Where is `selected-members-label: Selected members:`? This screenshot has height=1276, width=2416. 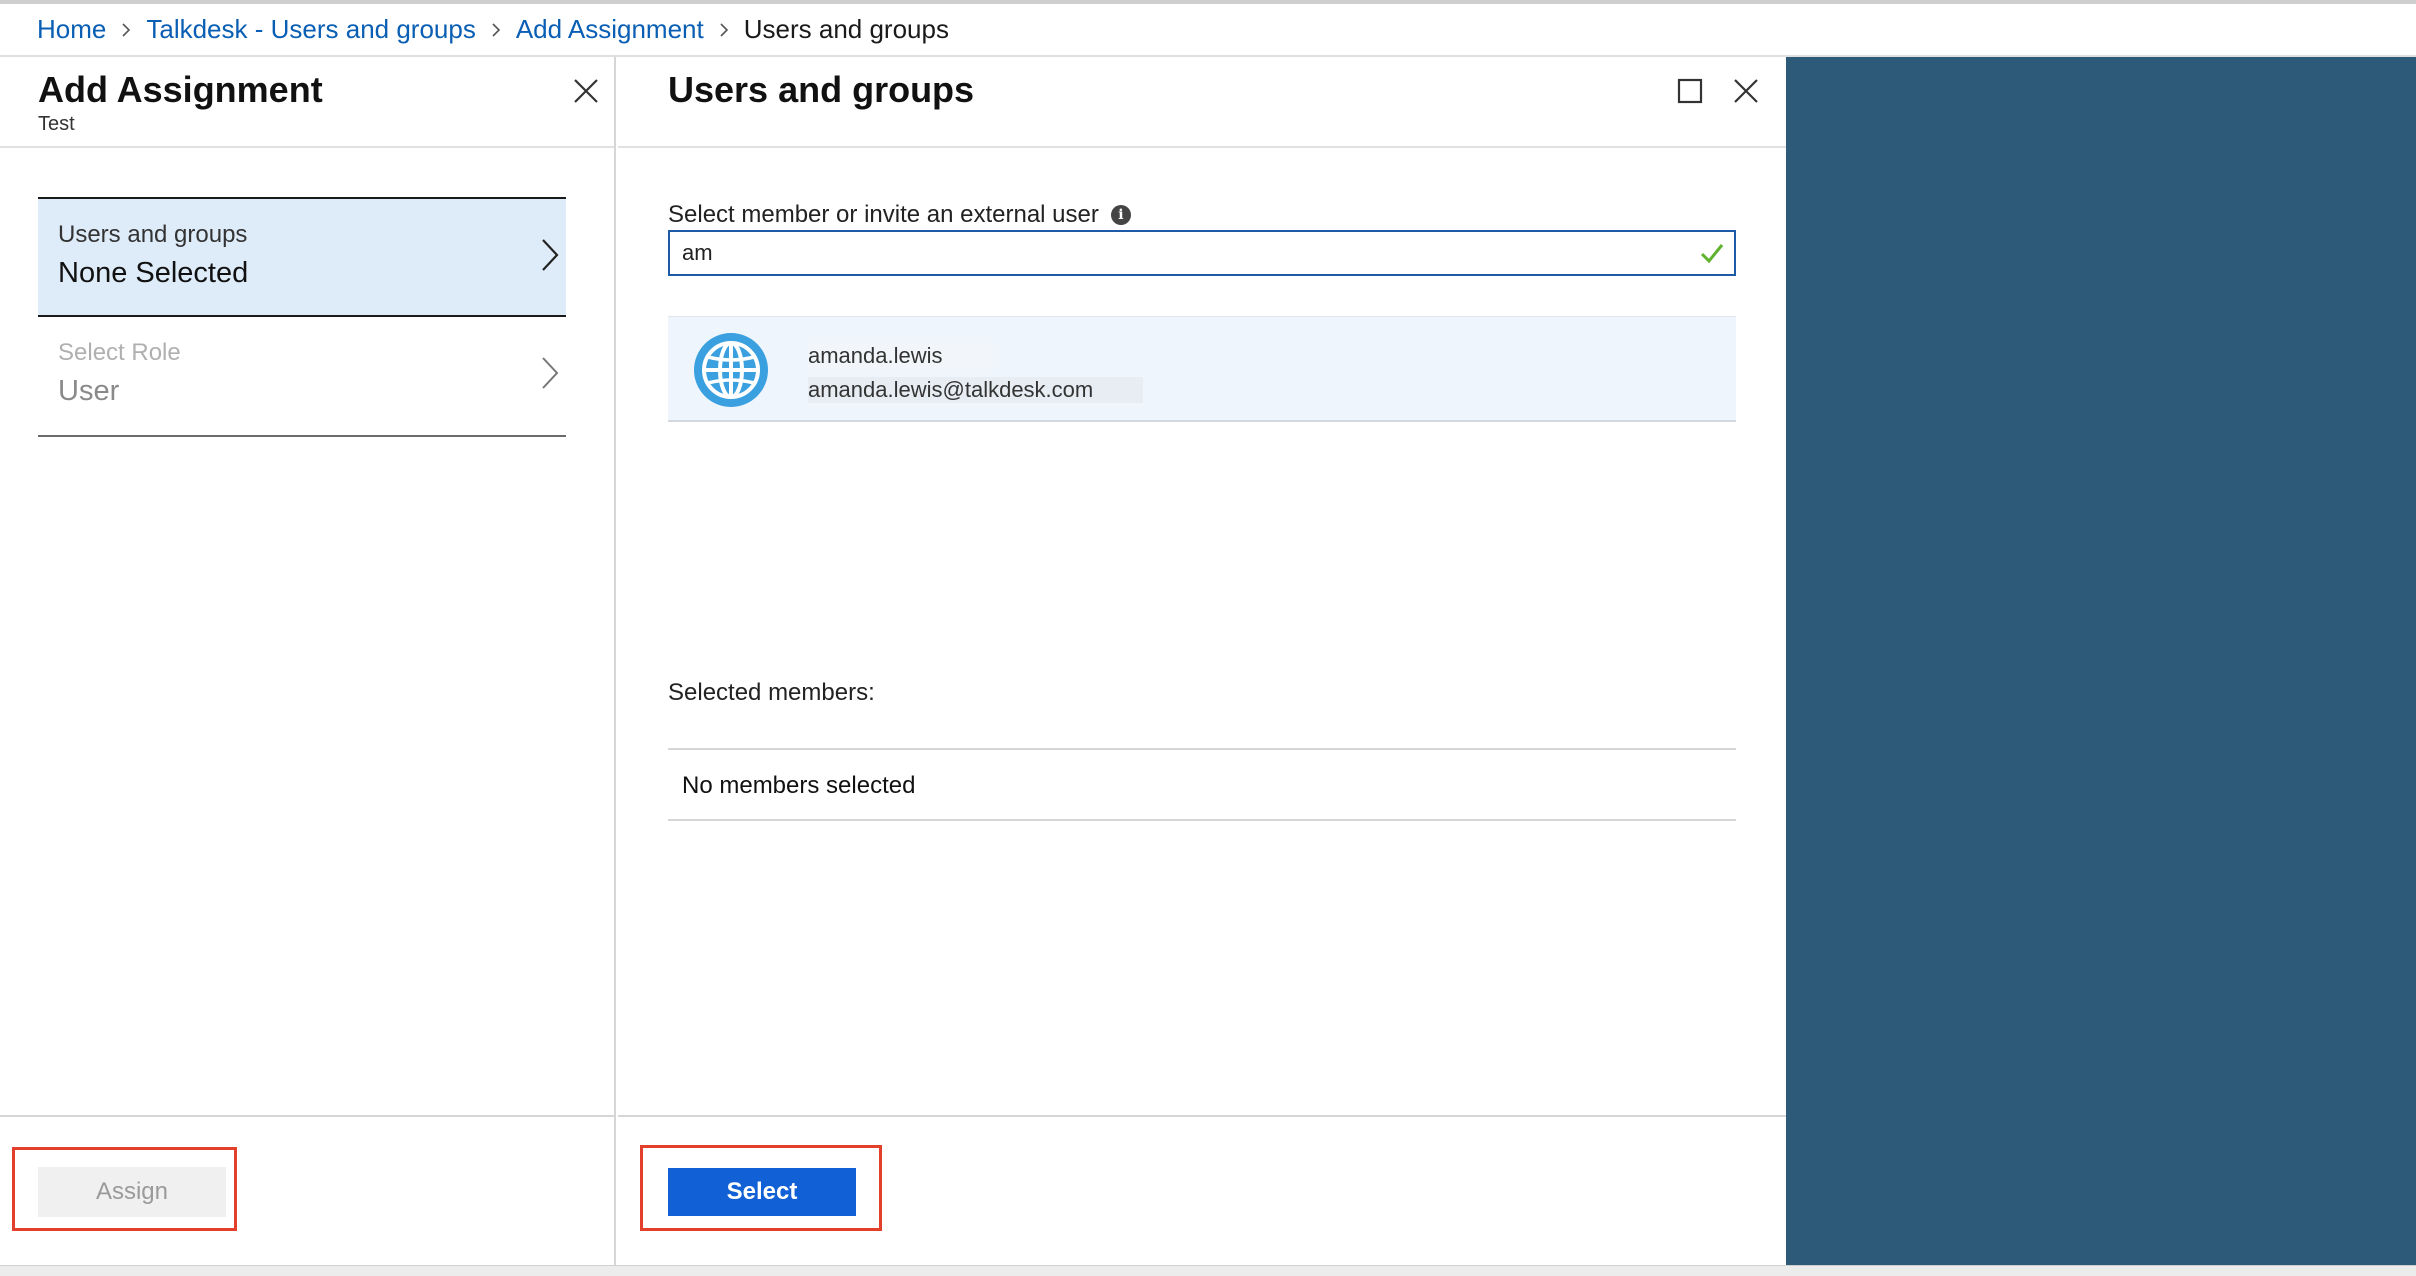 selected-members-label: Selected members: is located at coordinates (771, 692).